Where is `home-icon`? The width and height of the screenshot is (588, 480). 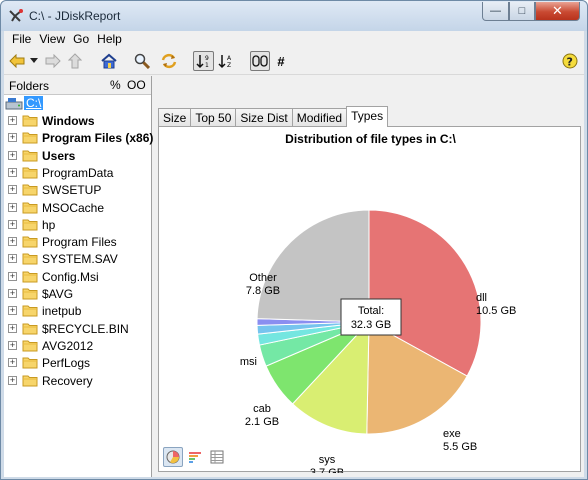 home-icon is located at coordinates (109, 61).